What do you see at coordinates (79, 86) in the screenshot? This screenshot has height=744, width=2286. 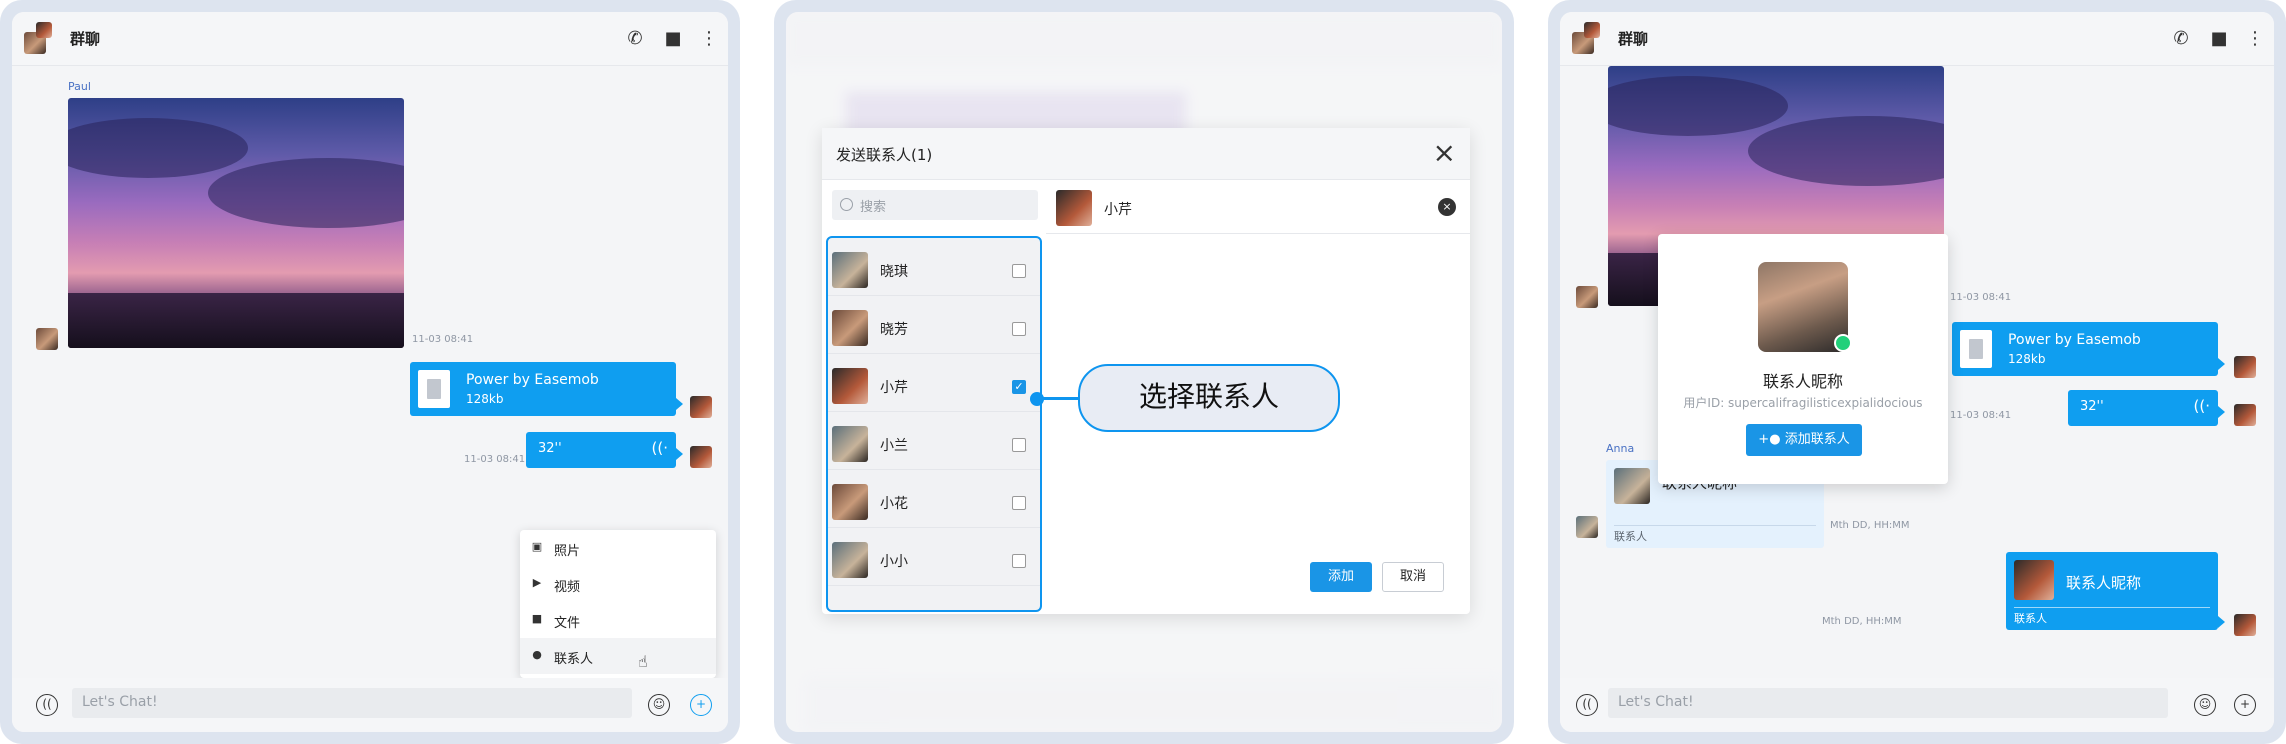 I see `sender-name: Paul` at bounding box center [79, 86].